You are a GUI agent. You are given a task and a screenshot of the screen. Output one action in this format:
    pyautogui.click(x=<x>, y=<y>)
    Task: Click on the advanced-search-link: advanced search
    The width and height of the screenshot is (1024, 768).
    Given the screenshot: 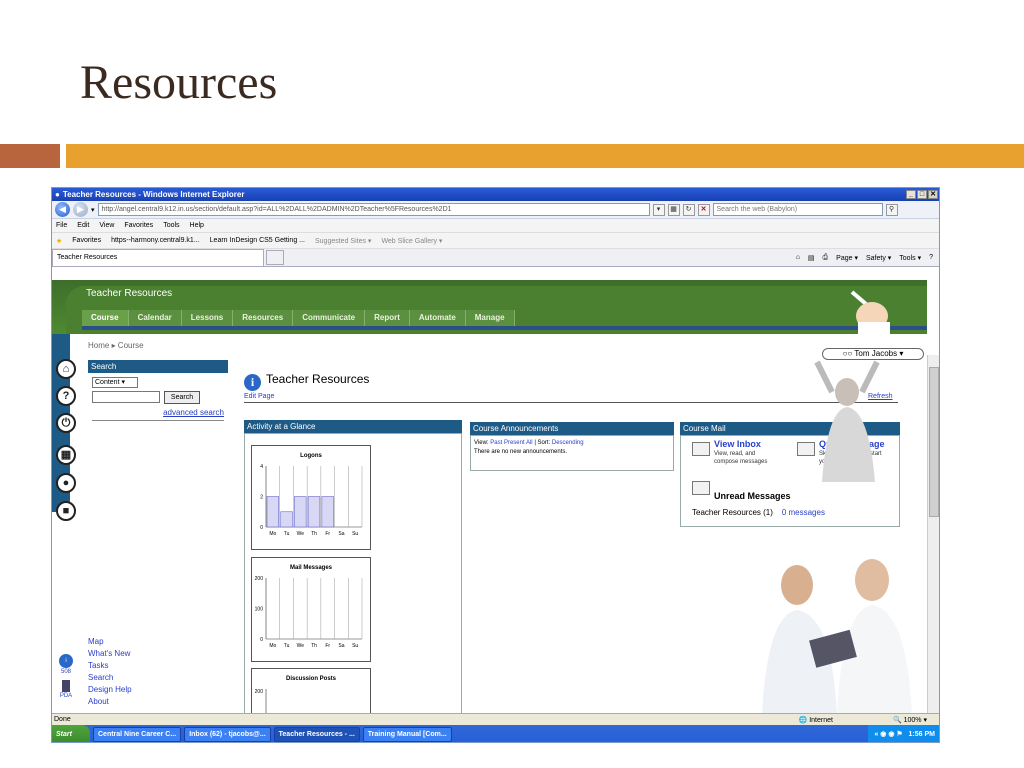 What is the action you would take?
    pyautogui.click(x=193, y=412)
    